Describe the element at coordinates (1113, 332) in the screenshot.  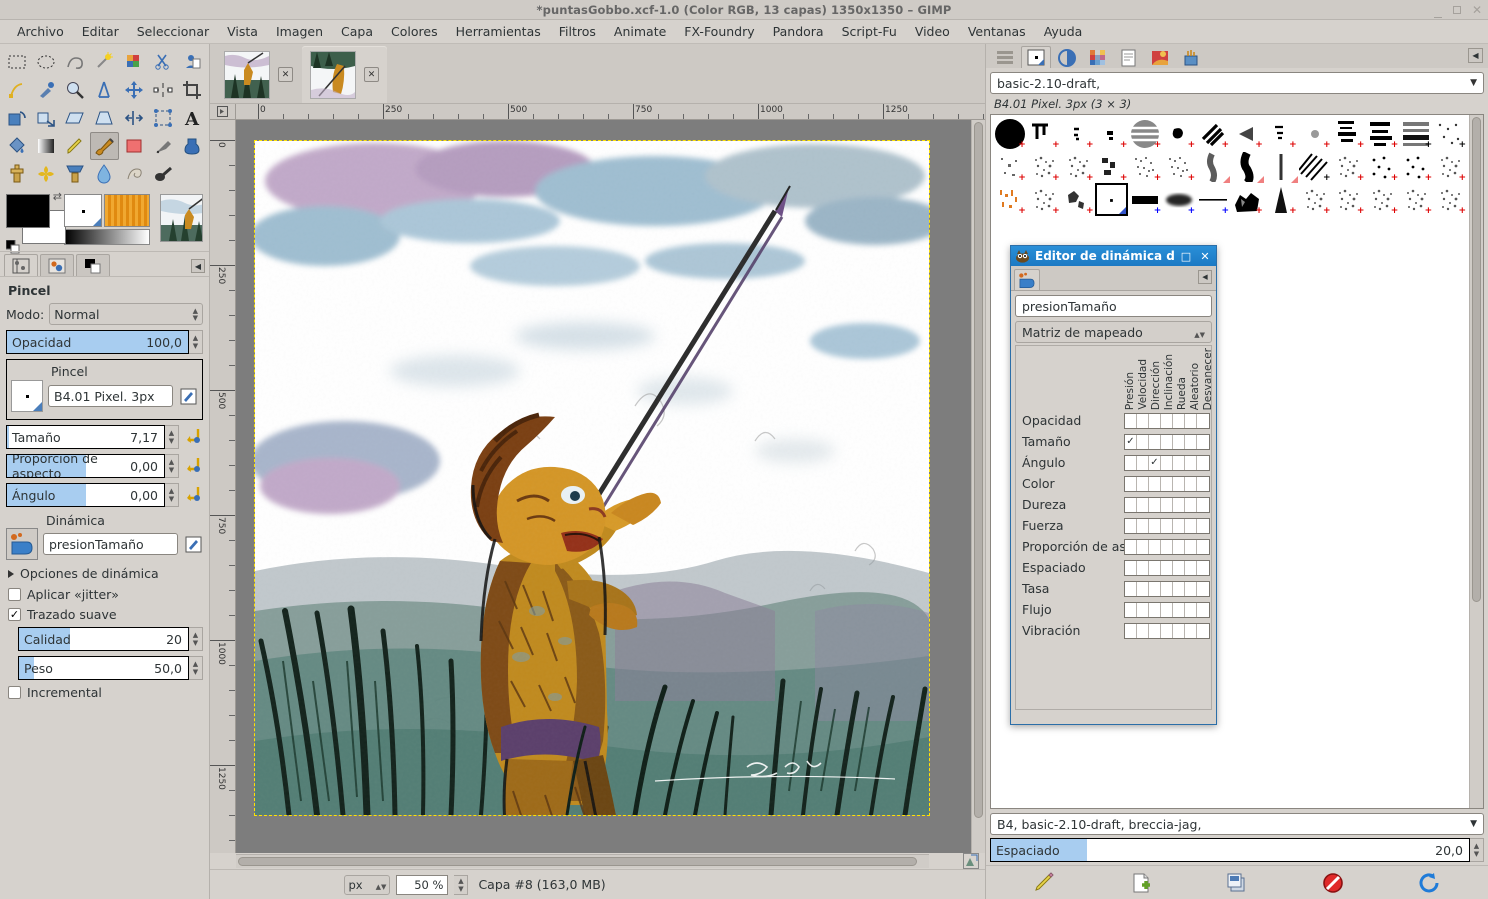
I see `mapping-matrix-select: Matriz de mapeado ▲▼` at that location.